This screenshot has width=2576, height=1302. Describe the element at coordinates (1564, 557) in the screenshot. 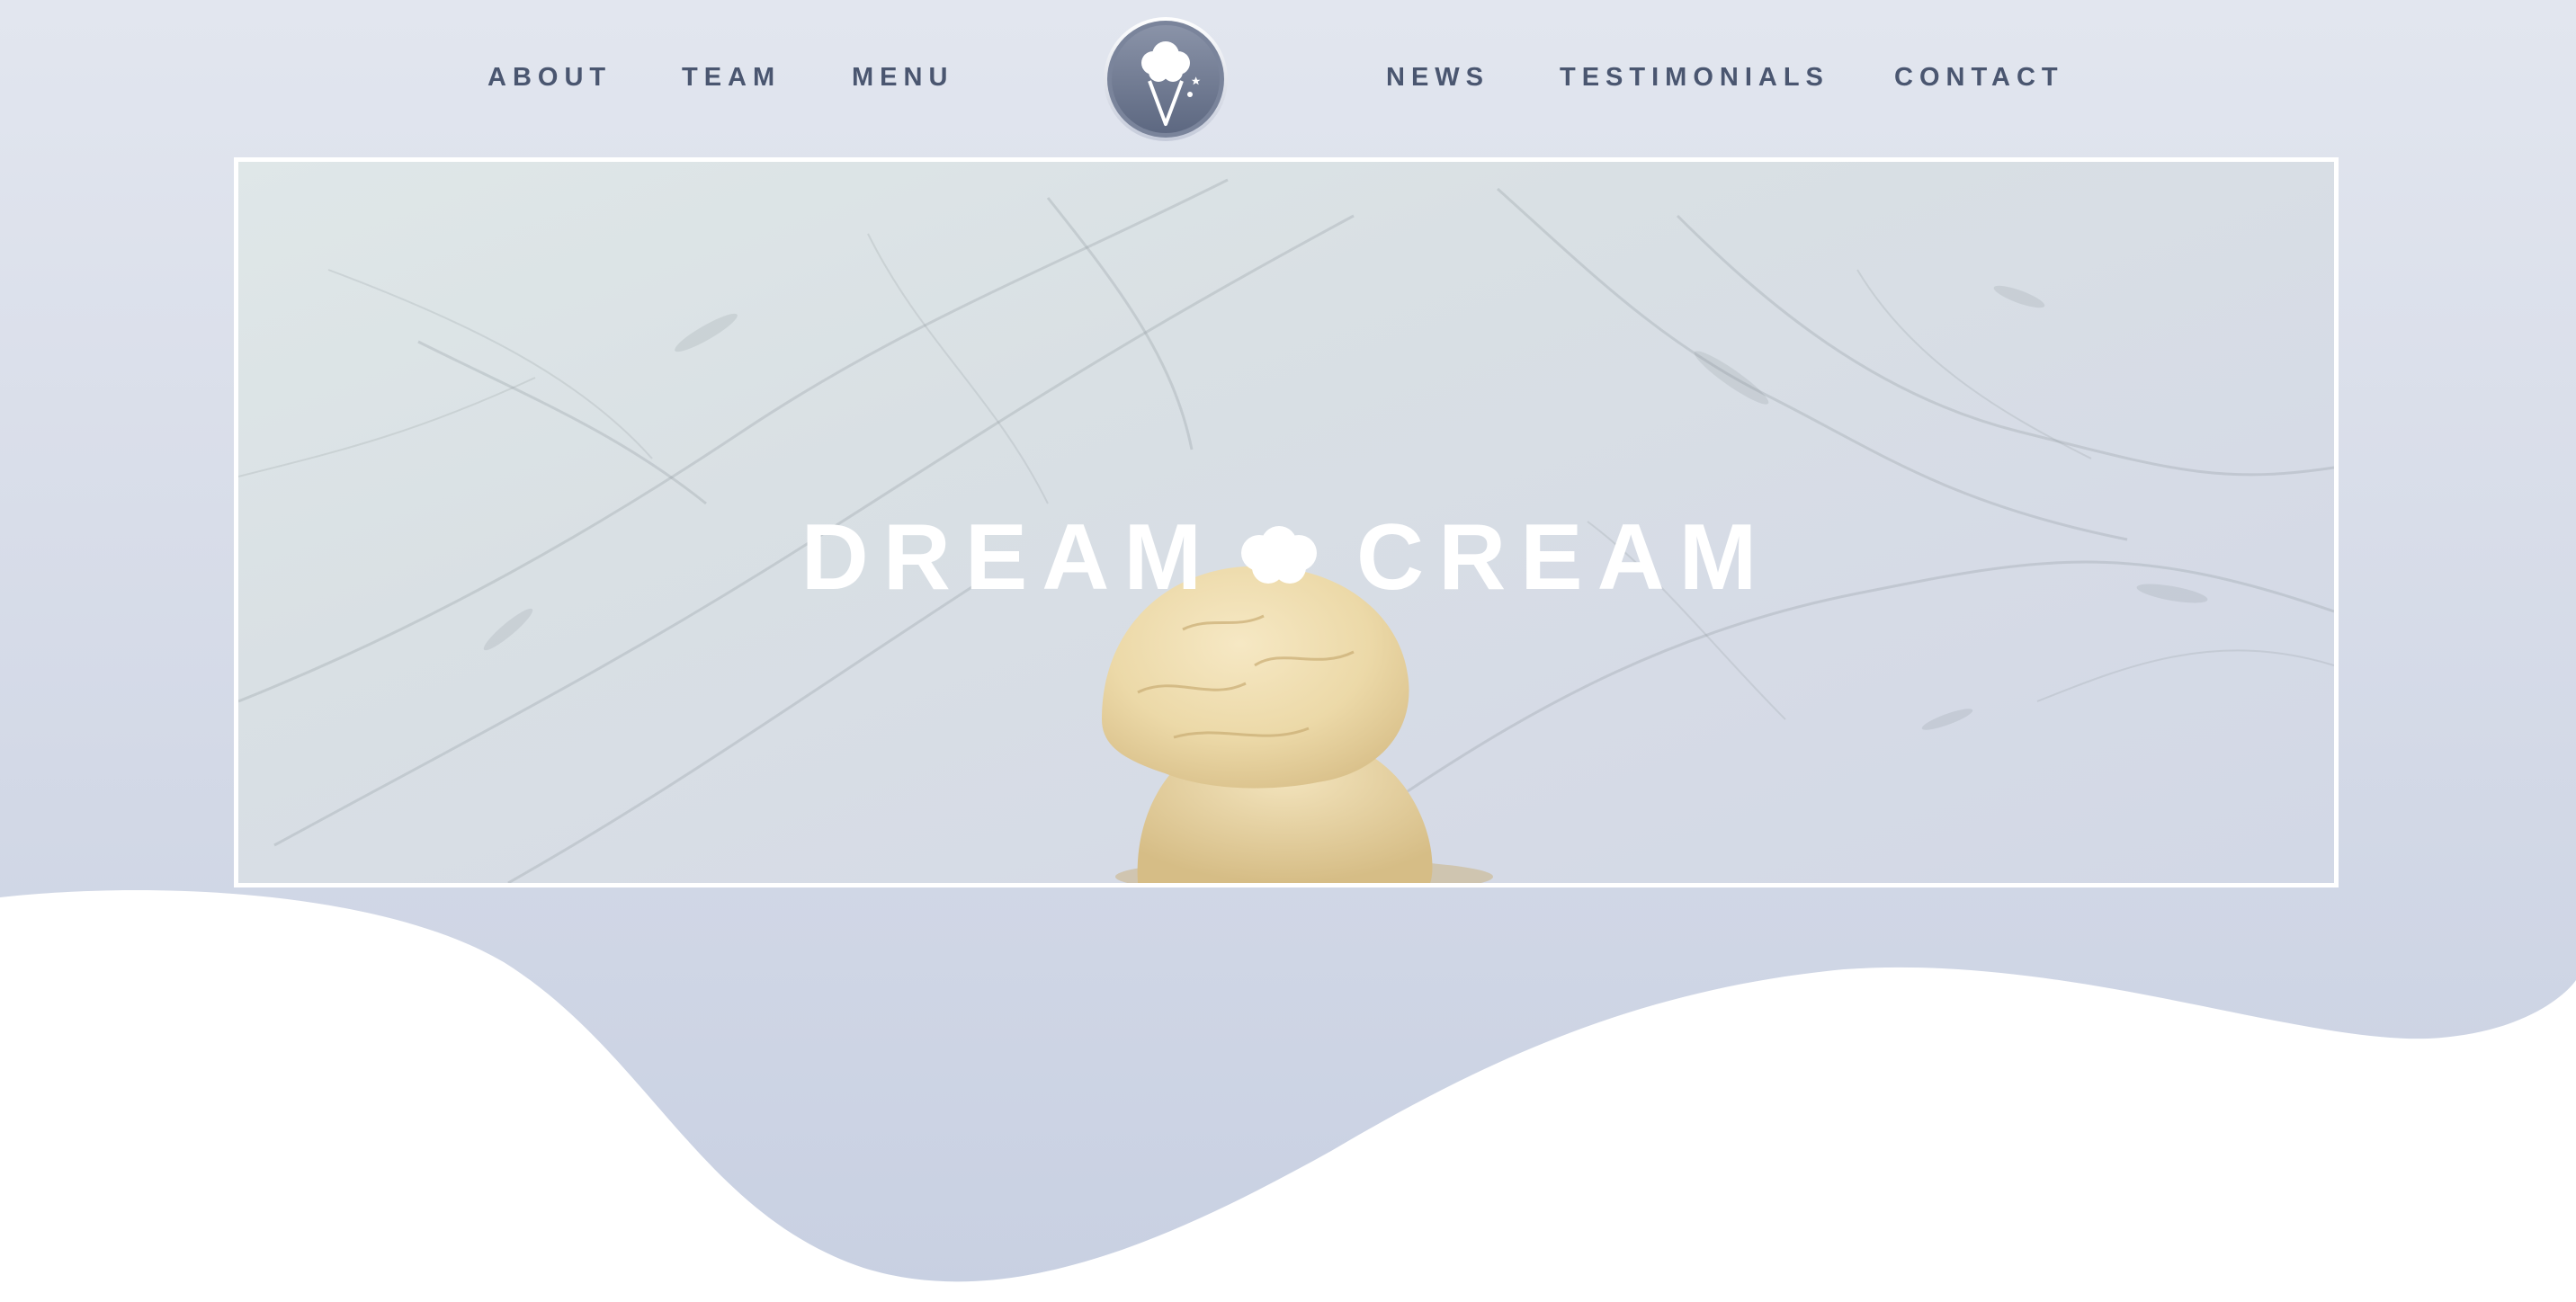

I see `hero-title-cream: CREAM` at that location.